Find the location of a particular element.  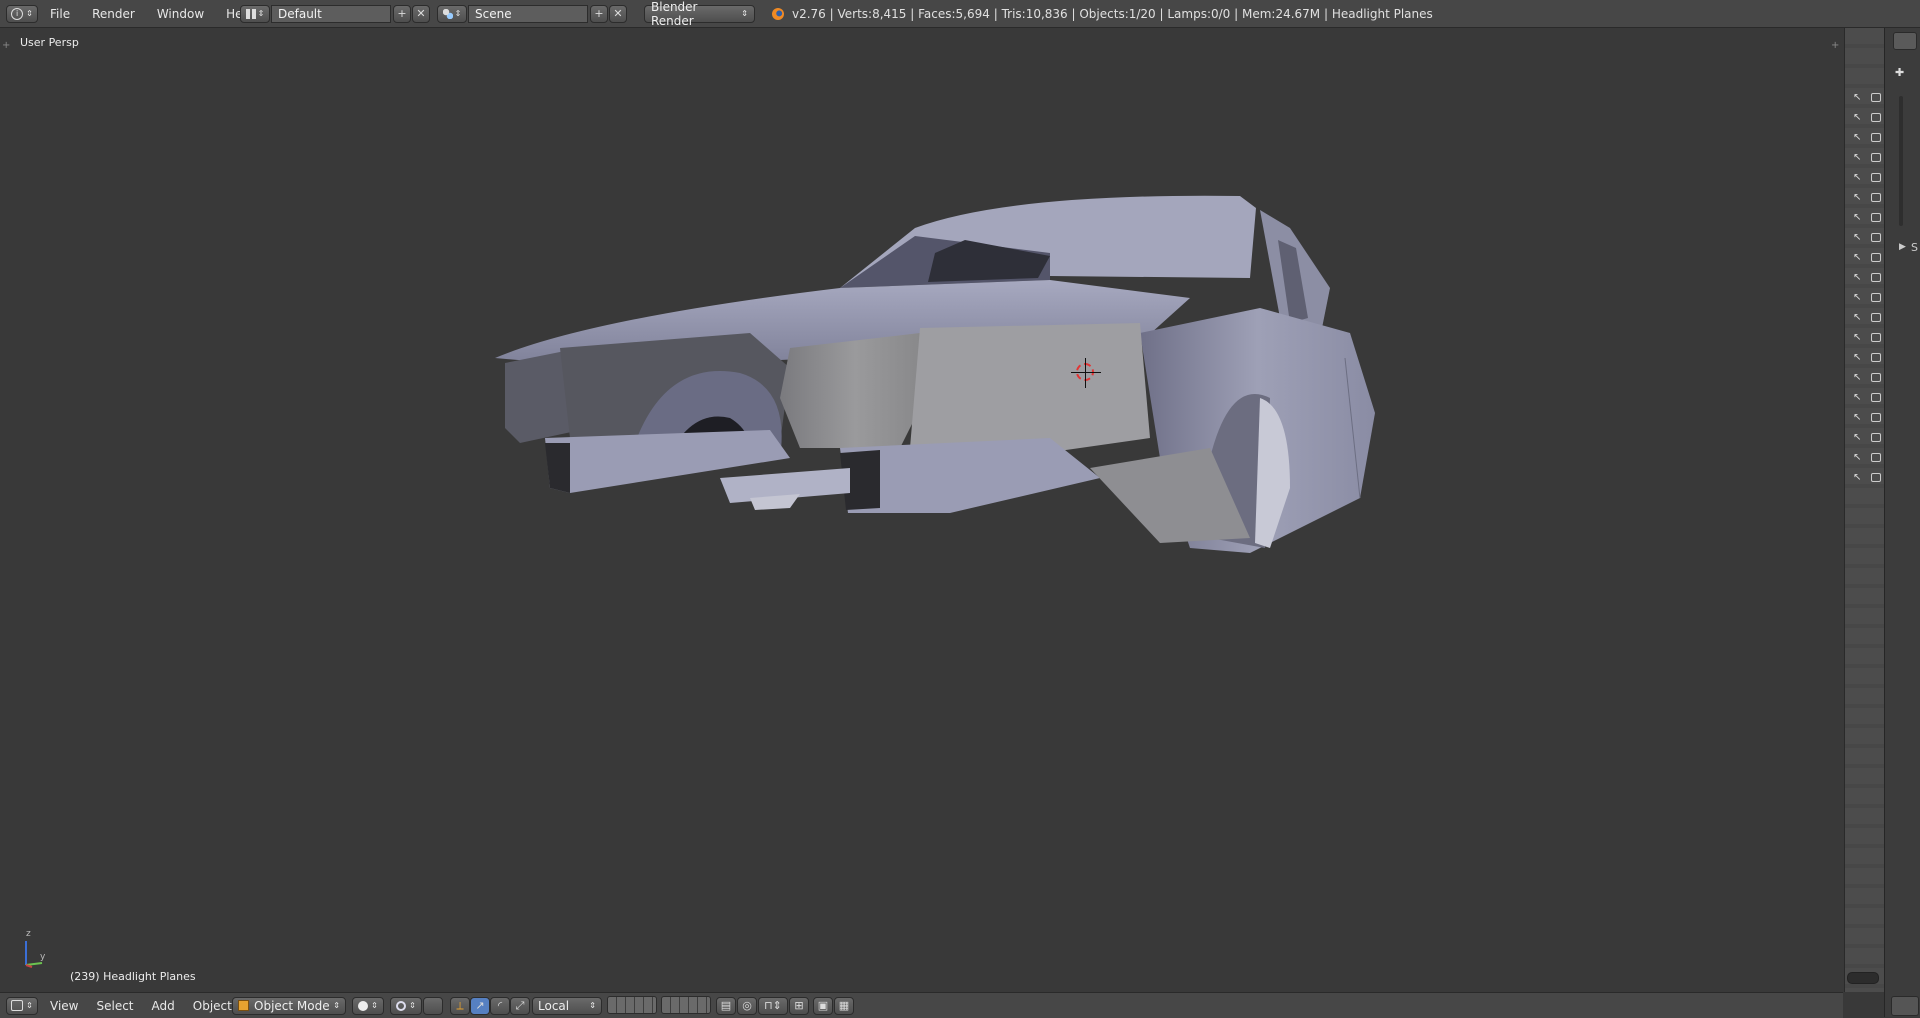

scene-browse-button: ⇕ is located at coordinates (452, 13).